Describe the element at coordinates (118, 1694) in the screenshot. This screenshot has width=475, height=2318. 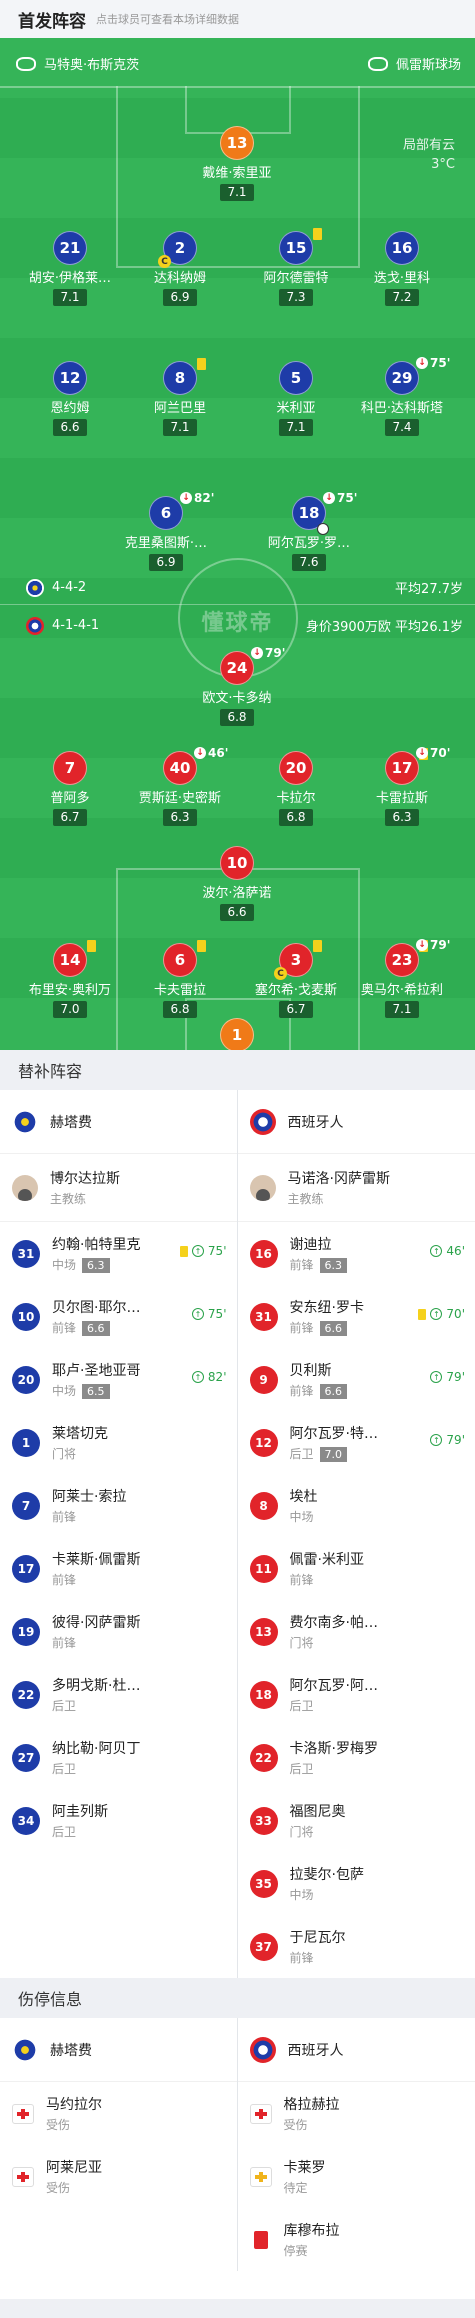
I see `sub-player-row: 22 多明戈斯·杜… 后卫` at that location.